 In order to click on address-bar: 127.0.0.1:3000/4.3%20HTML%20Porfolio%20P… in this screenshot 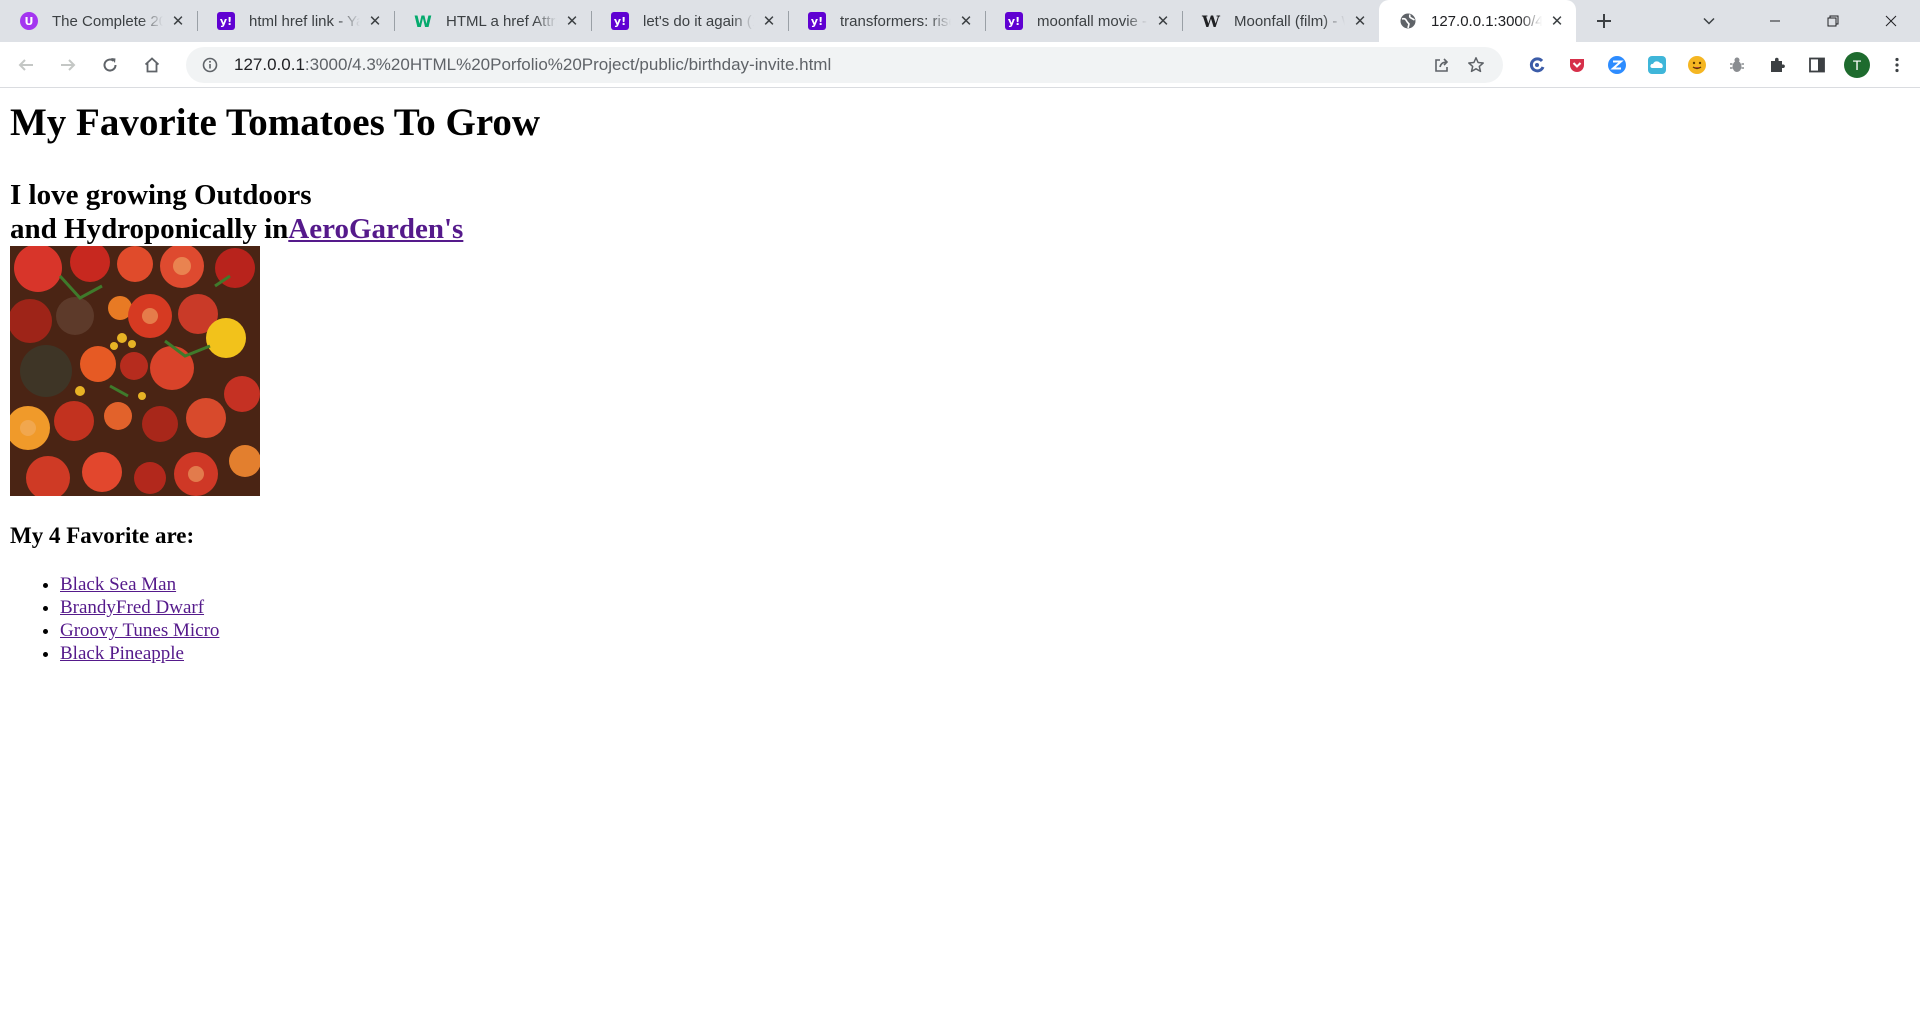, I will do `click(844, 64)`.